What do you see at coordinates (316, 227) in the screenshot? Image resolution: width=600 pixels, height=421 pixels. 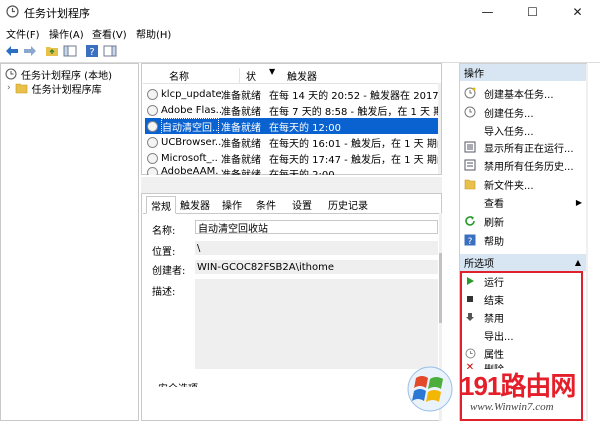 I see `name-field: 自动清空回收站` at bounding box center [316, 227].